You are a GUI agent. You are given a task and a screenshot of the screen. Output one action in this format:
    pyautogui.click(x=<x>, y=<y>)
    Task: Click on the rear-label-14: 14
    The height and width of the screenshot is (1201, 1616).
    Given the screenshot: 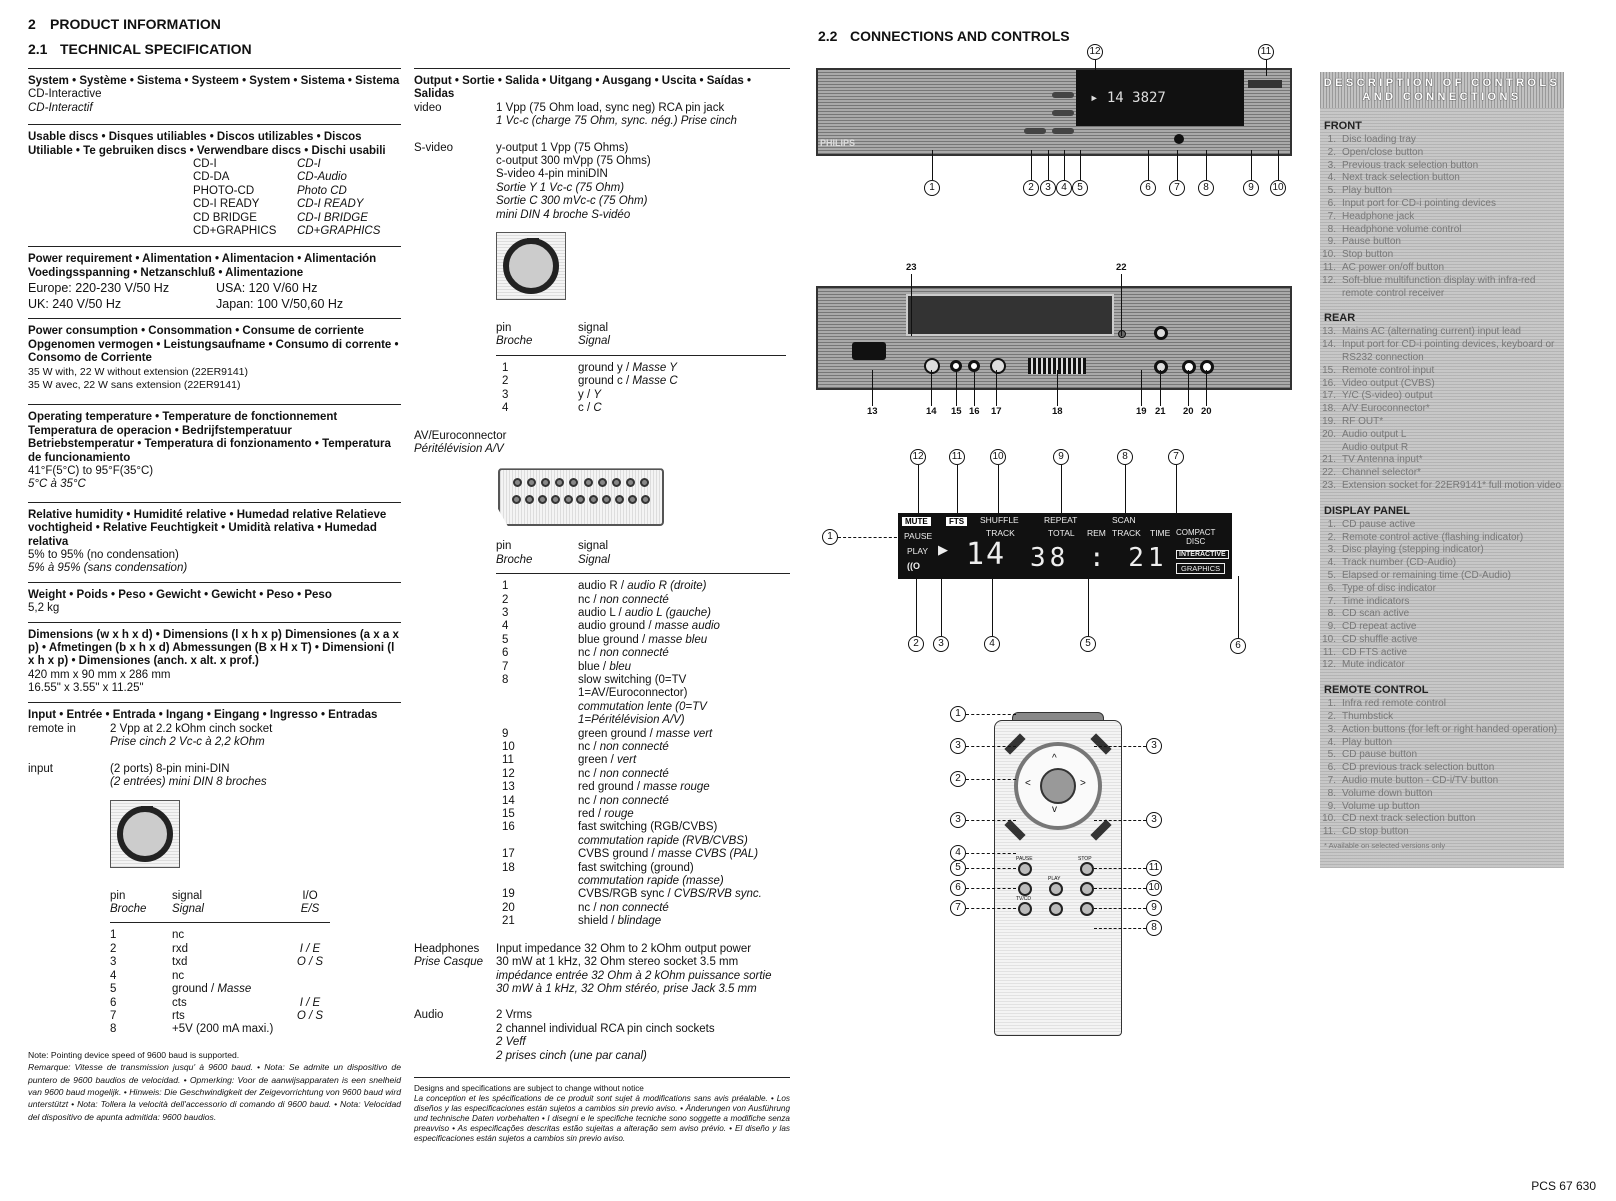 What is the action you would take?
    pyautogui.click(x=931, y=411)
    